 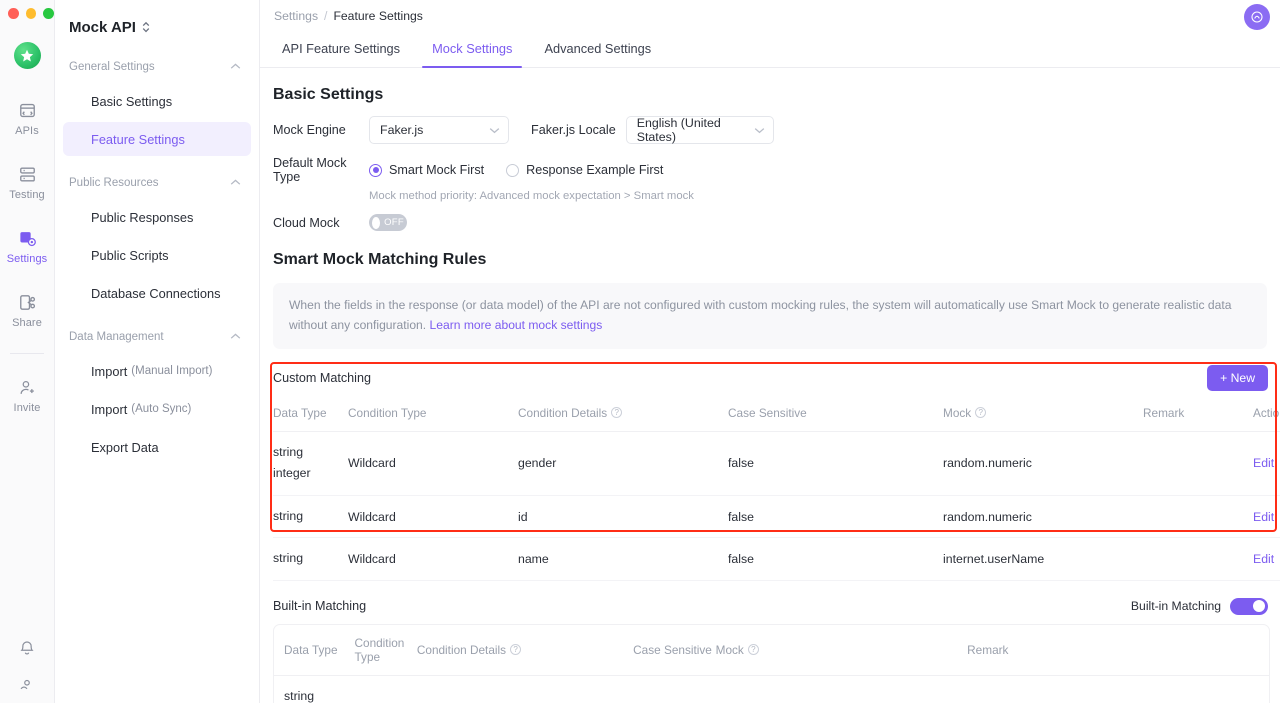 I want to click on tab-mock-settings: Mock Settings, so click(x=472, y=52).